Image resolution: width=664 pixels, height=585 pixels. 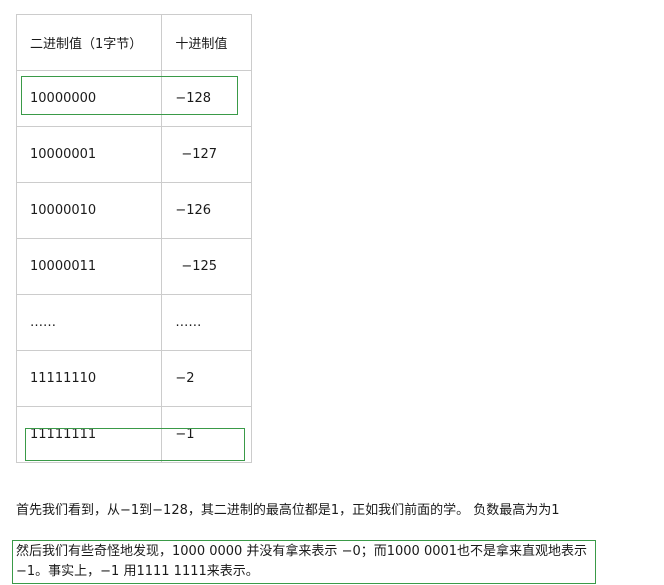 What do you see at coordinates (89, 210) in the screenshot?
I see `binary-cell: 10000010` at bounding box center [89, 210].